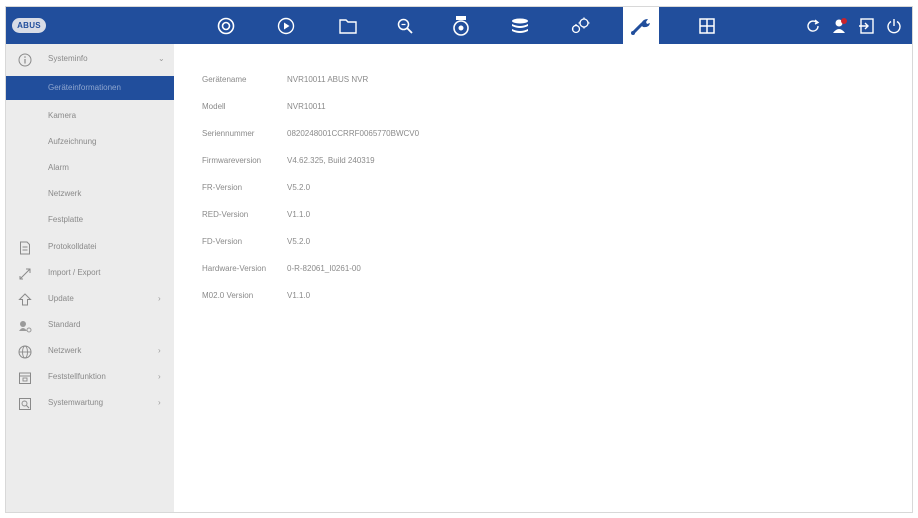  What do you see at coordinates (90, 168) in the screenshot?
I see `sidebar-item-alarm: Alarm` at bounding box center [90, 168].